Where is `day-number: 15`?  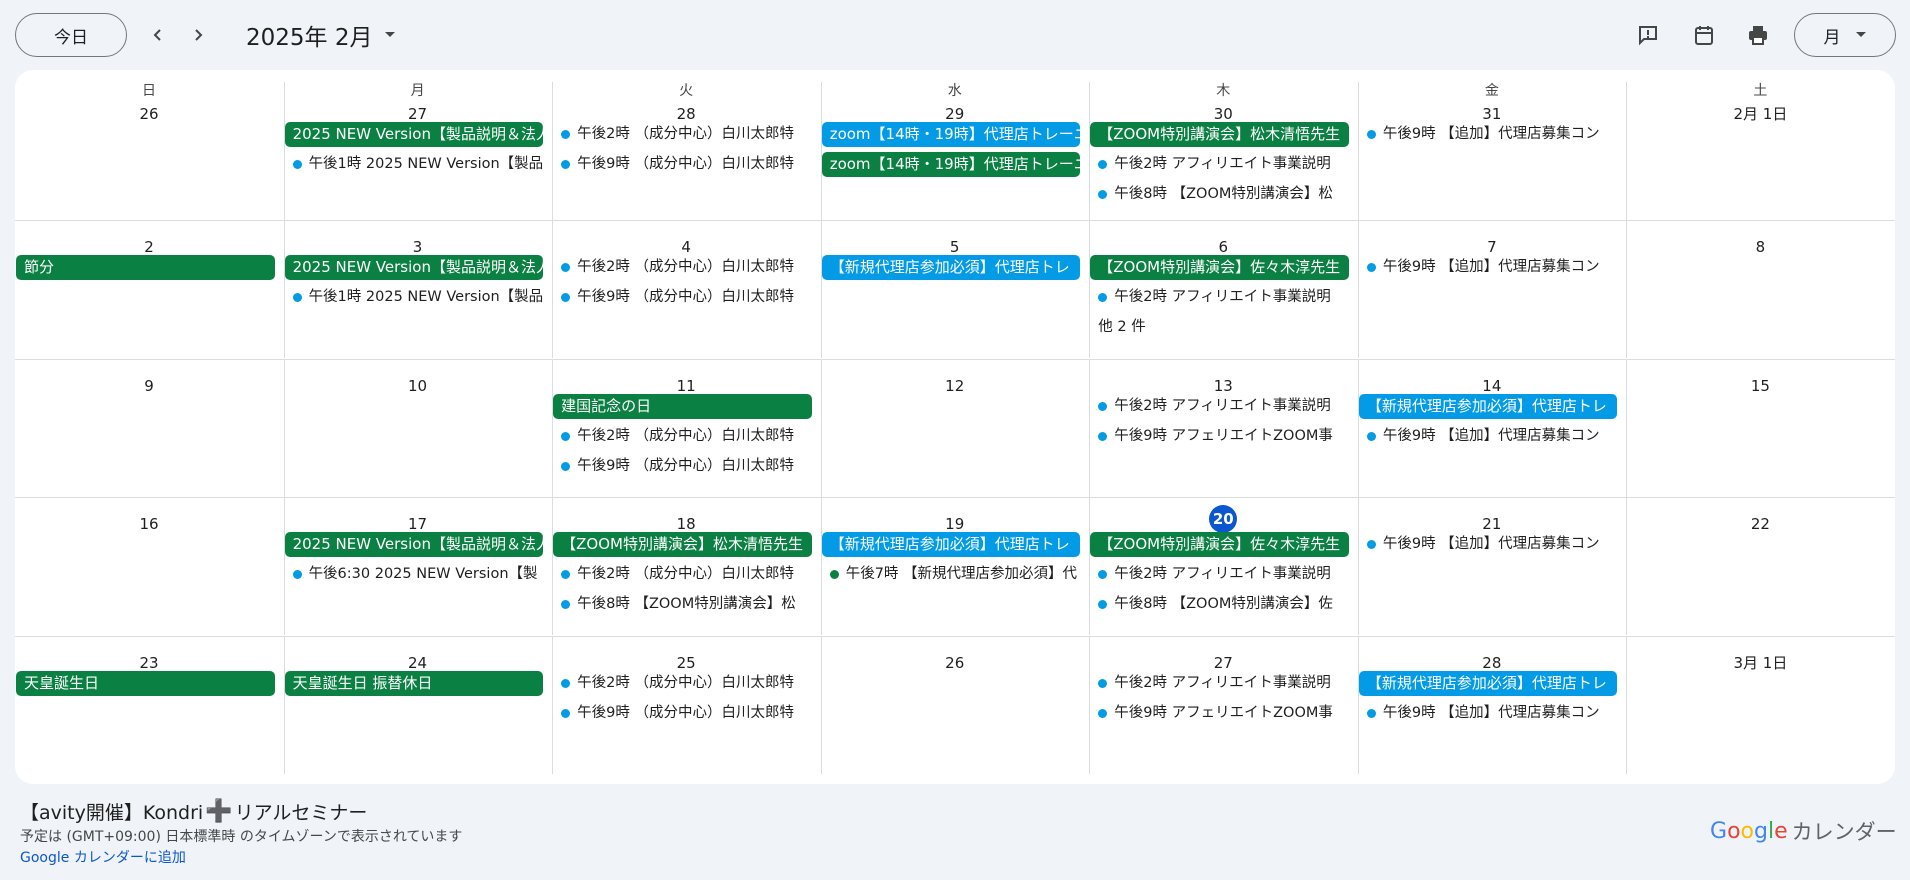
day-number: 15 is located at coordinates (1760, 386).